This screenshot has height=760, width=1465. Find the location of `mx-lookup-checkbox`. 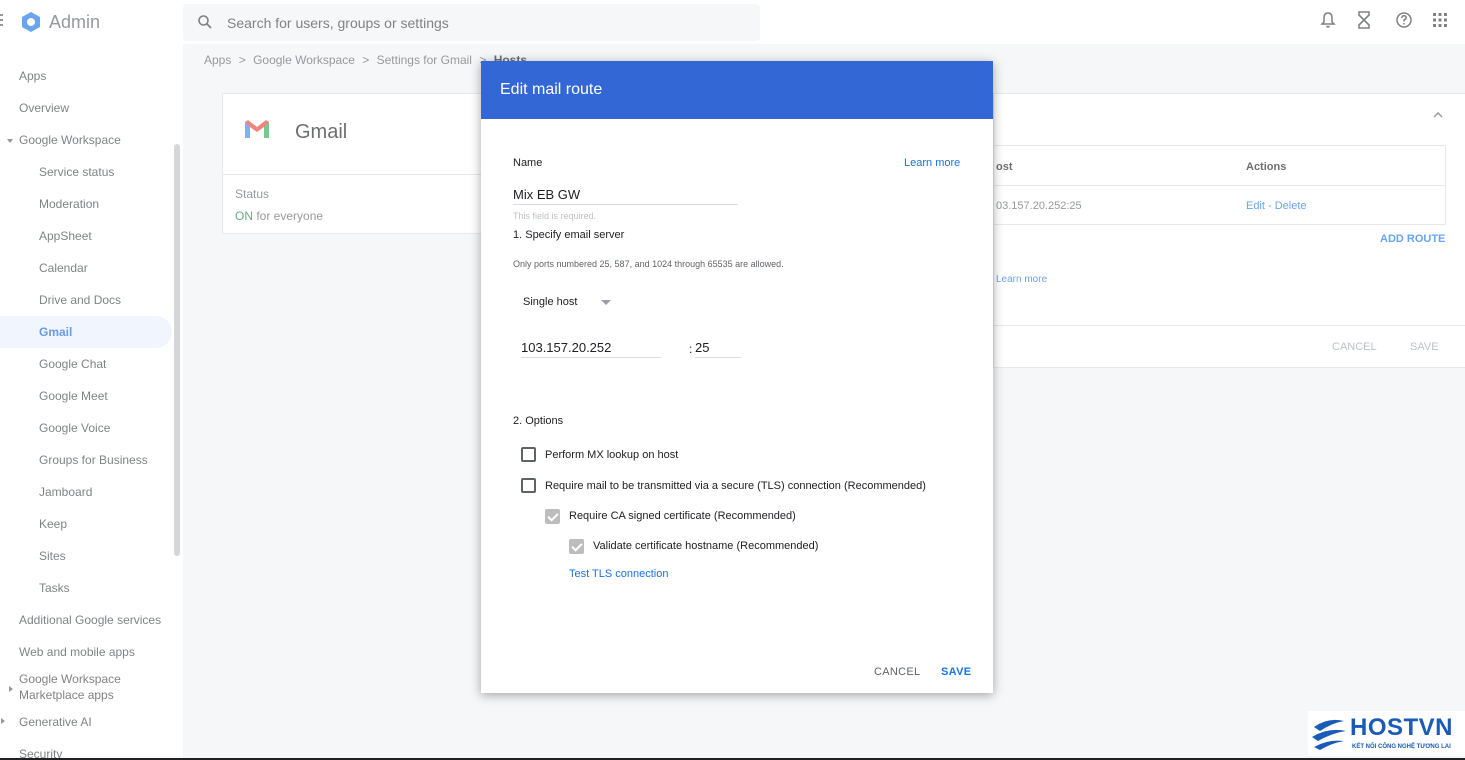

mx-lookup-checkbox is located at coordinates (528, 454).